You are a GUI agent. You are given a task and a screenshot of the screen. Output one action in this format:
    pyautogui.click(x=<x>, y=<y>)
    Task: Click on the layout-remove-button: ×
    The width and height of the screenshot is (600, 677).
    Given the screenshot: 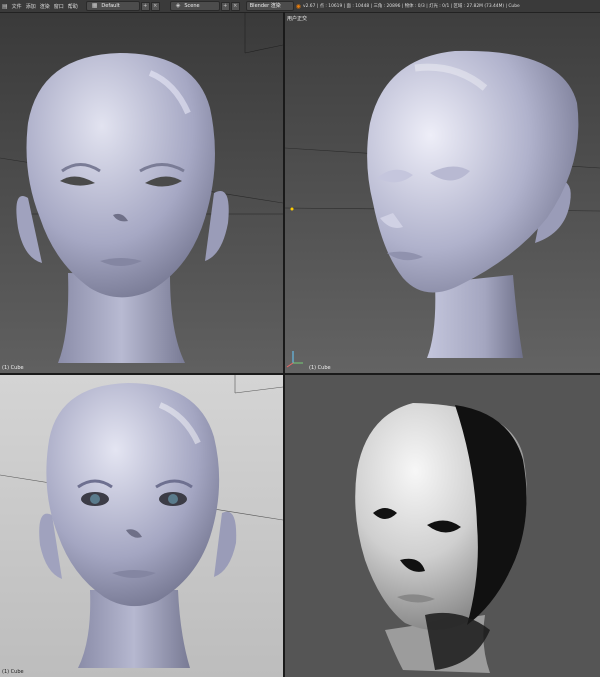 What is the action you would take?
    pyautogui.click(x=155, y=6)
    